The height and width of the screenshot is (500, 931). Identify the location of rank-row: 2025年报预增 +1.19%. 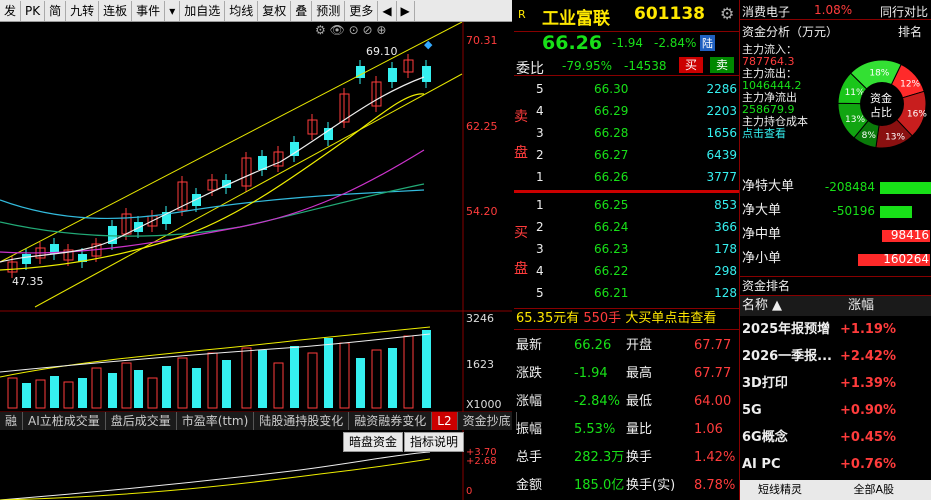
(835, 329).